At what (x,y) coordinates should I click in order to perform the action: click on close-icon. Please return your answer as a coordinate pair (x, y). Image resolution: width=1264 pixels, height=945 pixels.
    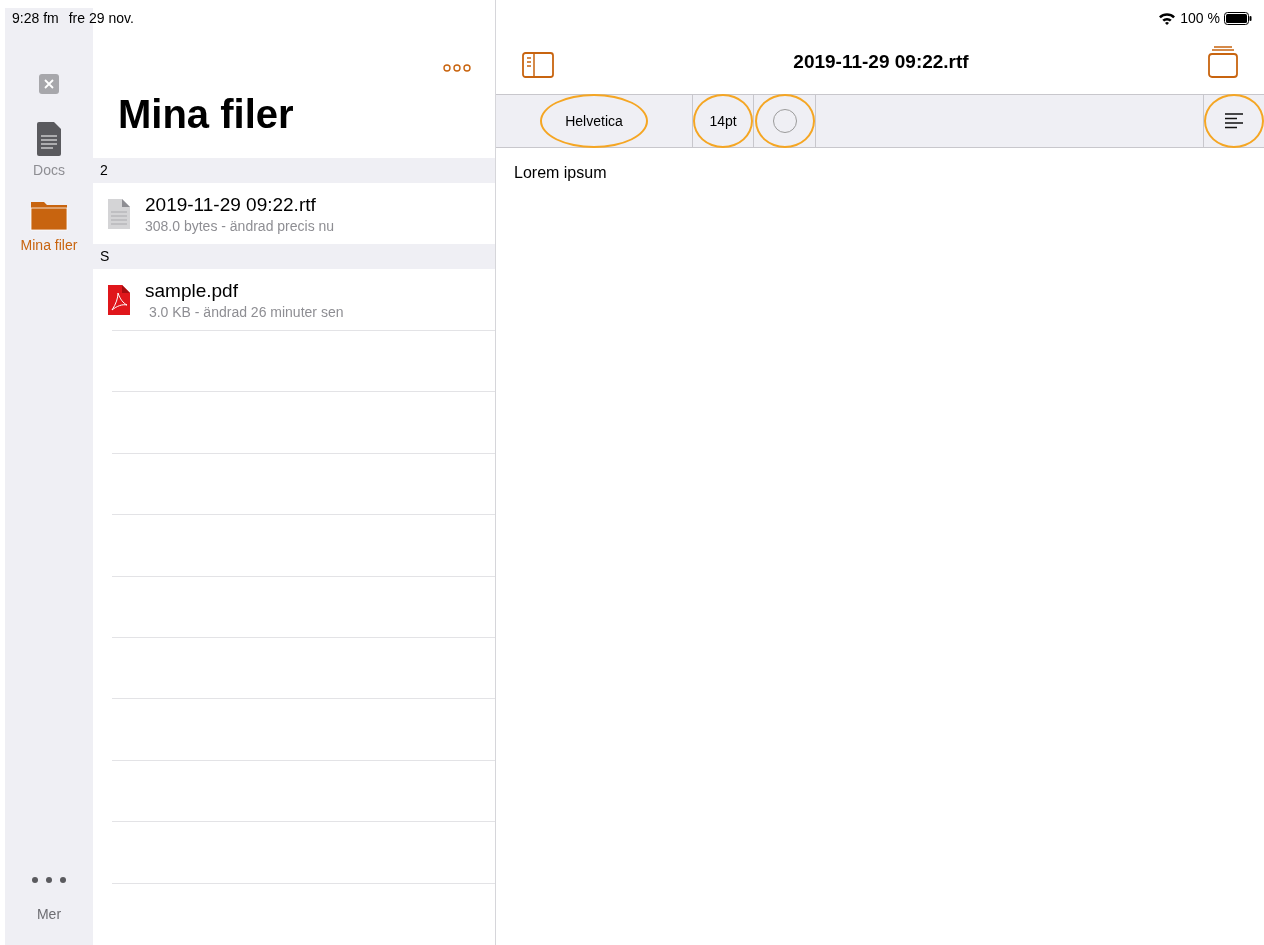
    Looking at the image, I should click on (49, 84).